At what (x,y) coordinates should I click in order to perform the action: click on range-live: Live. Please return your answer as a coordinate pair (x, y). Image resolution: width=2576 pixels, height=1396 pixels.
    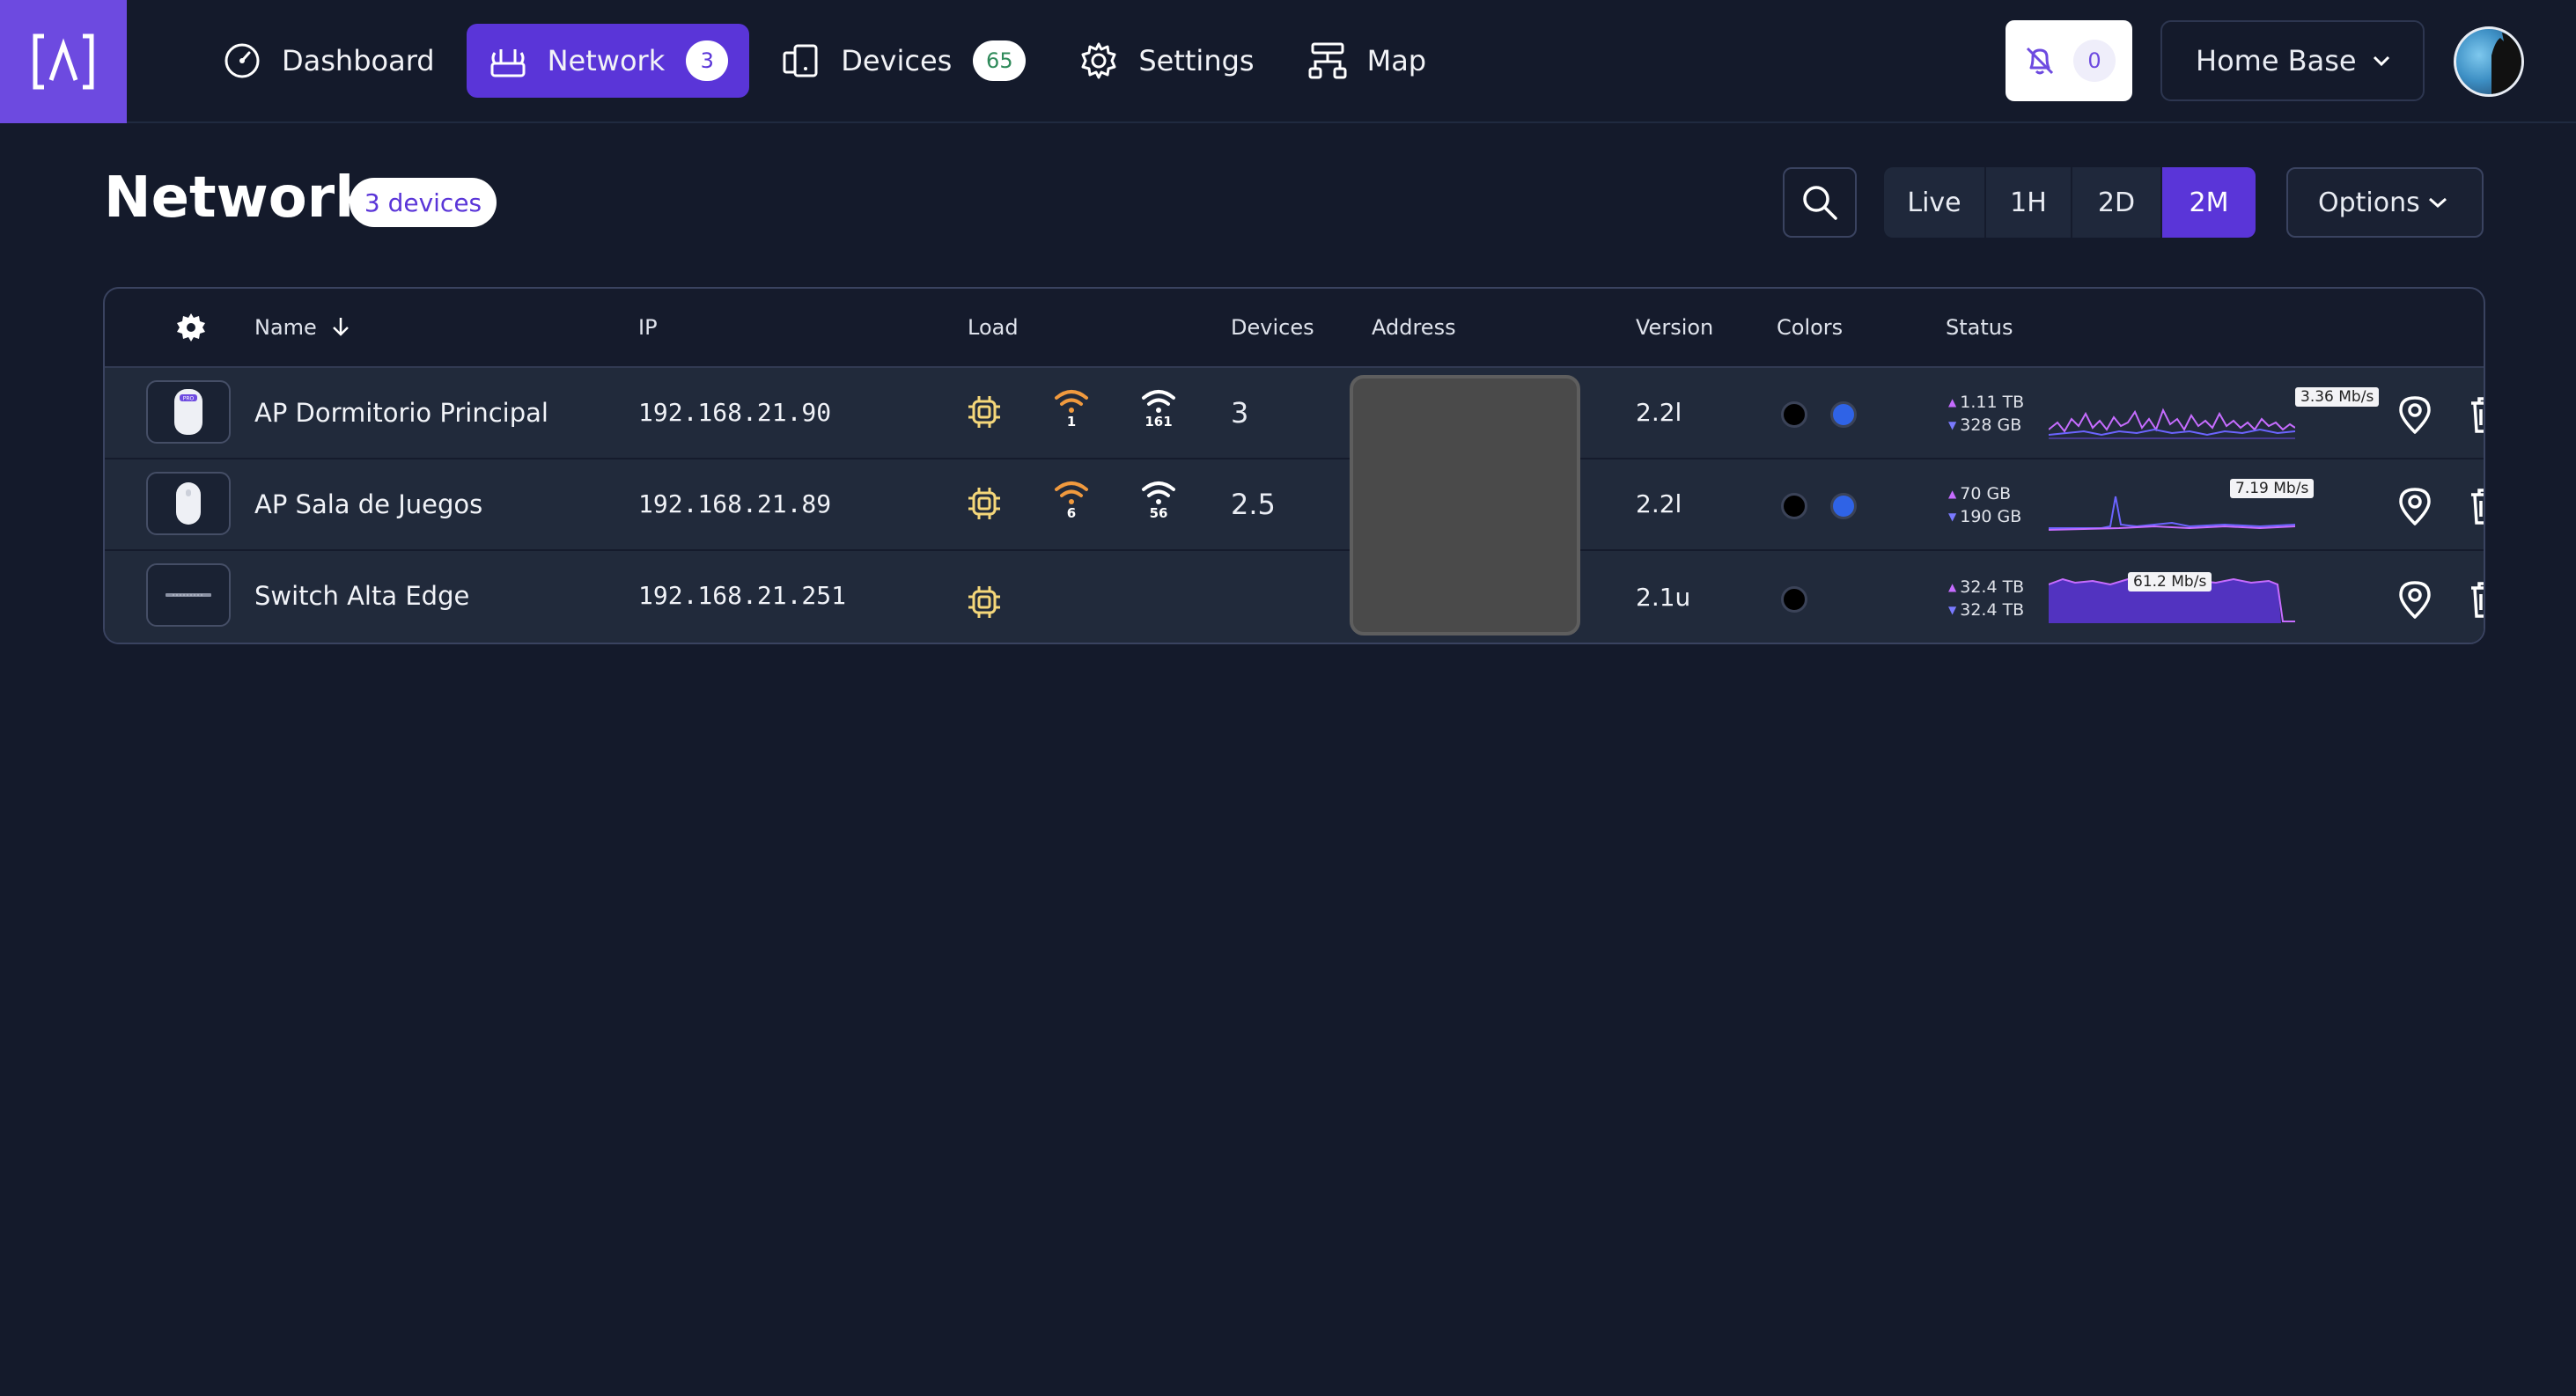
    Looking at the image, I should click on (1935, 202).